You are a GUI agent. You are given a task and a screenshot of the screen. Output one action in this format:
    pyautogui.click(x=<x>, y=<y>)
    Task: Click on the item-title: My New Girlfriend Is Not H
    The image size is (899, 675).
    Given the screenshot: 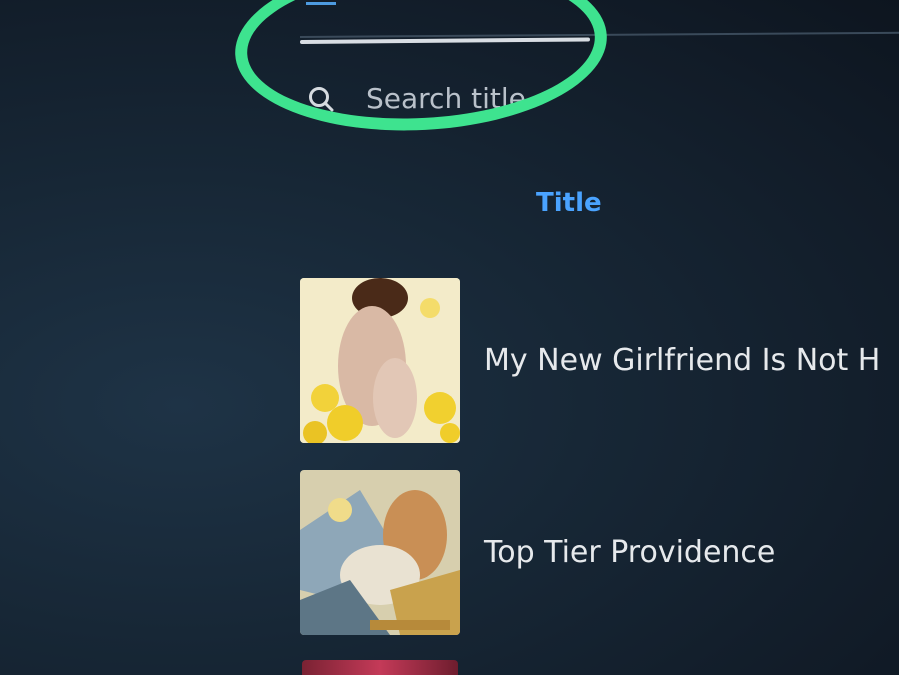 What is the action you would take?
    pyautogui.click(x=682, y=360)
    